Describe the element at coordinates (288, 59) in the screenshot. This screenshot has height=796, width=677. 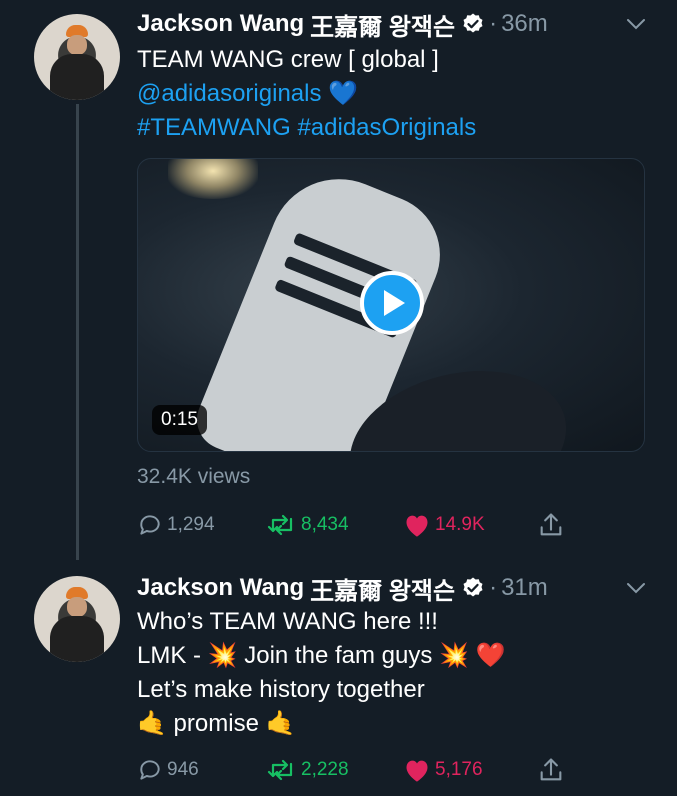
I see `tweet-text-line: TEAM WANG crew [ global ]` at that location.